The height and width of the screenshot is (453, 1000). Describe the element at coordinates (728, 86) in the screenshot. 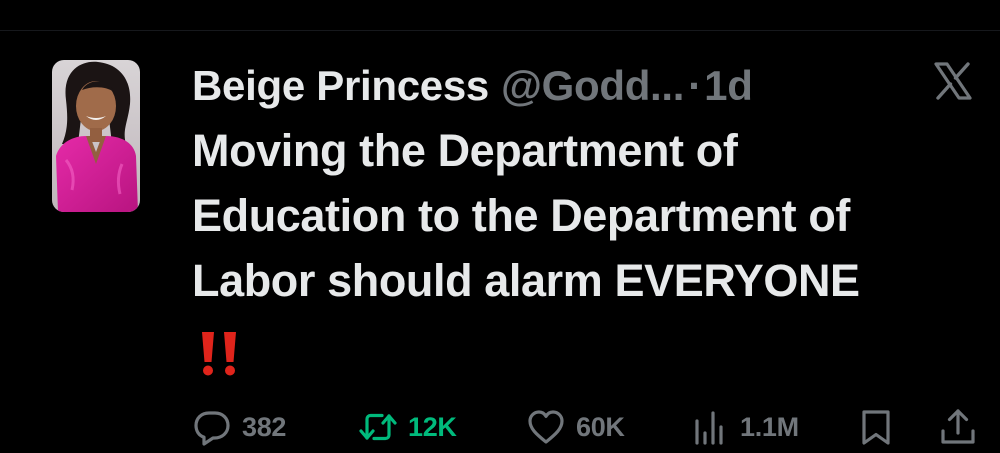

I see `timestamp: 1d` at that location.